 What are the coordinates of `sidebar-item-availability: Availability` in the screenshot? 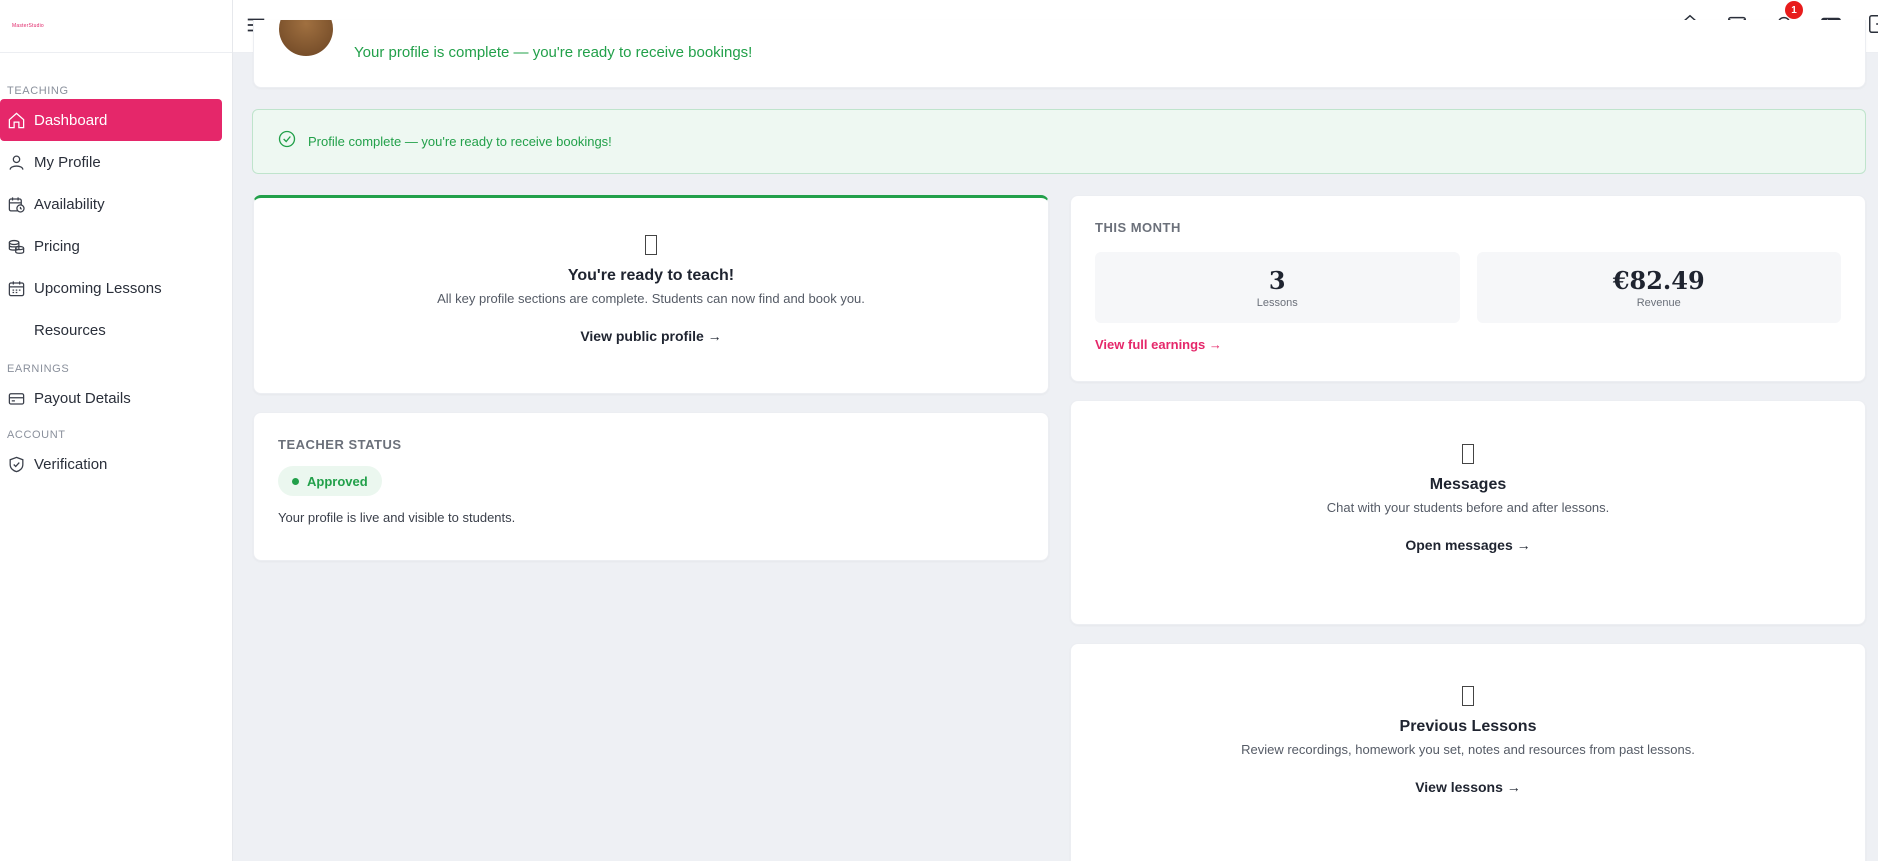 It's located at (111, 204).